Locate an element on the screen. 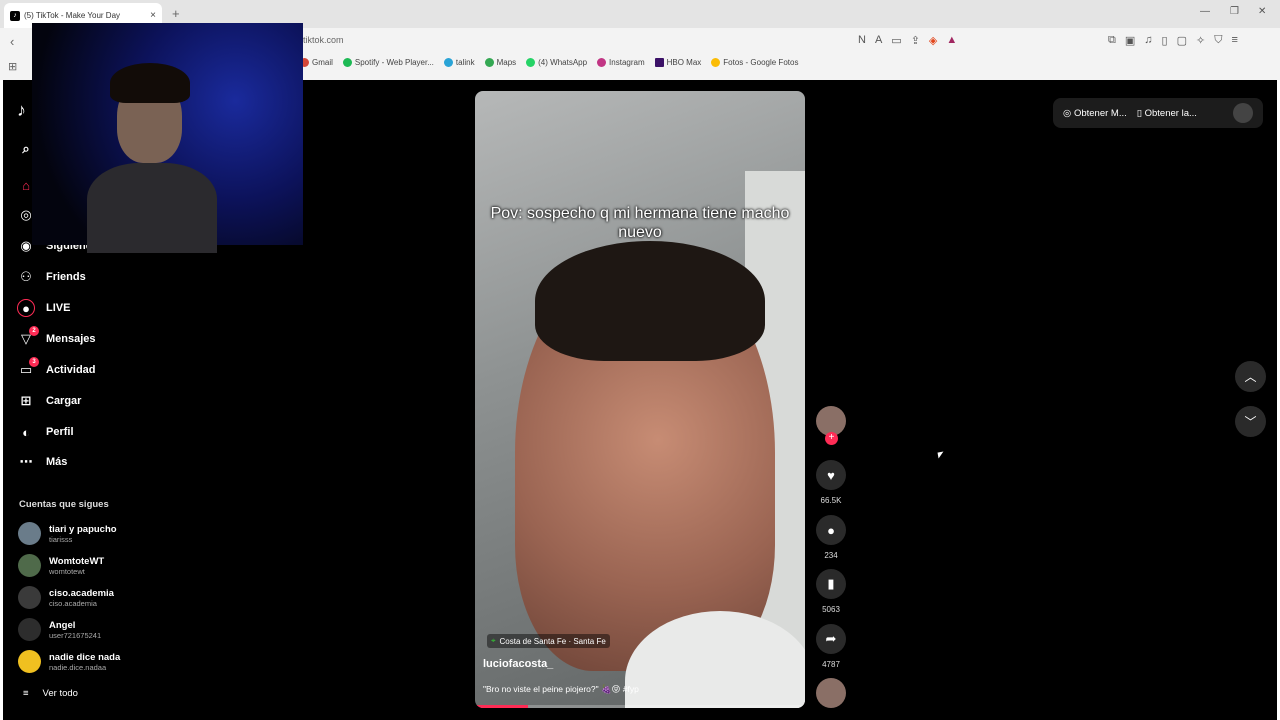 This screenshot has height=720, width=1280. translate-icon: A is located at coordinates (878, 40).